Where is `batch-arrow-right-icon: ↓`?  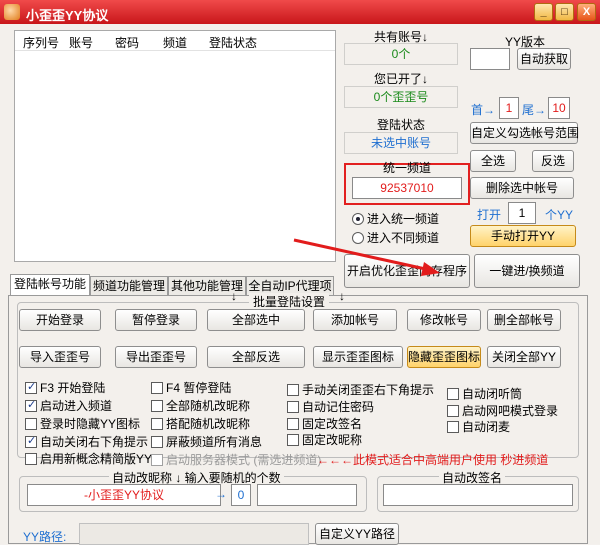 batch-arrow-right-icon: ↓ is located at coordinates (342, 296).